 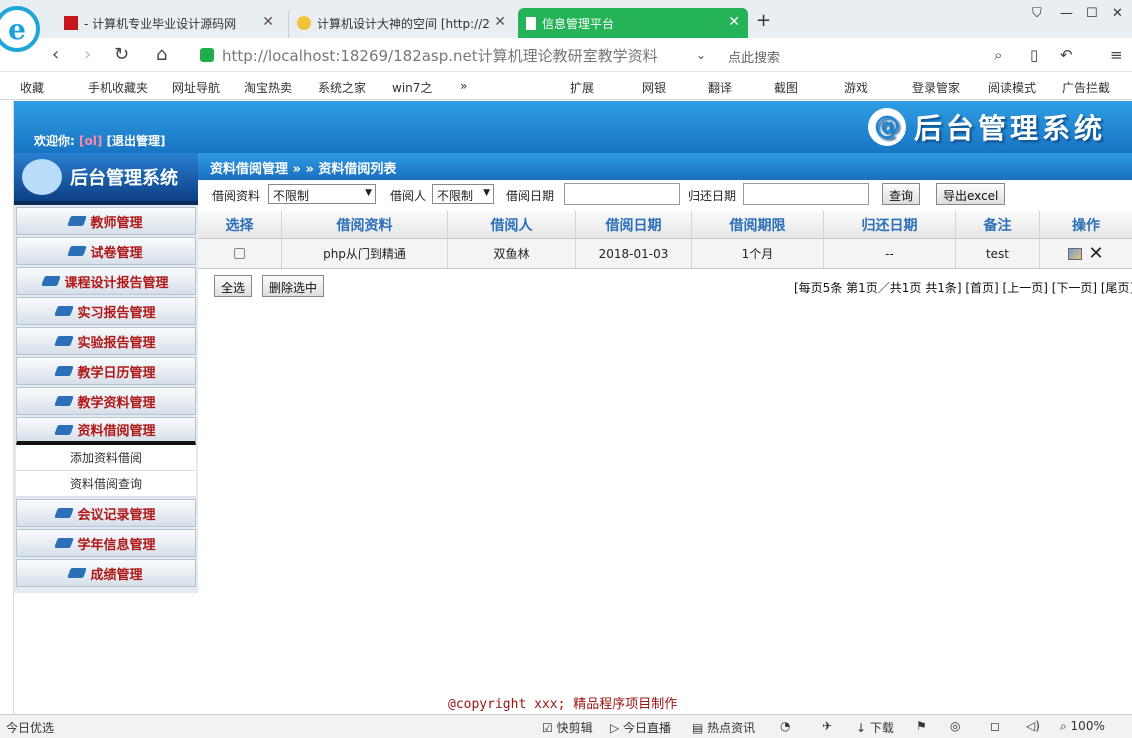 I want to click on bookmark-reader-mode: 阅读模式, so click(x=1012, y=87).